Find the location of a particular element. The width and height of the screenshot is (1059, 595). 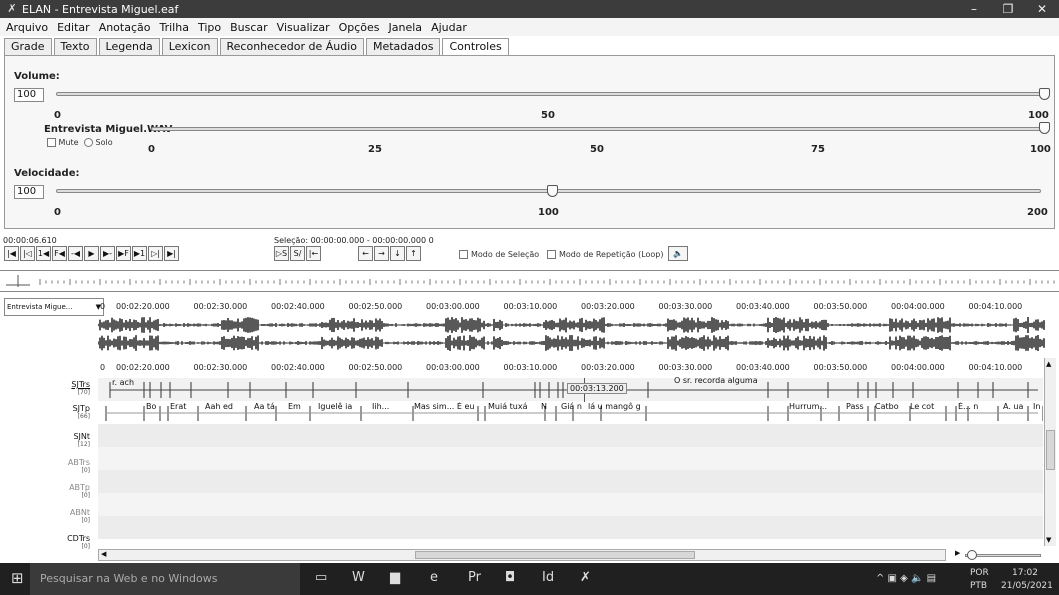

word-icon: W is located at coordinates (358, 577).